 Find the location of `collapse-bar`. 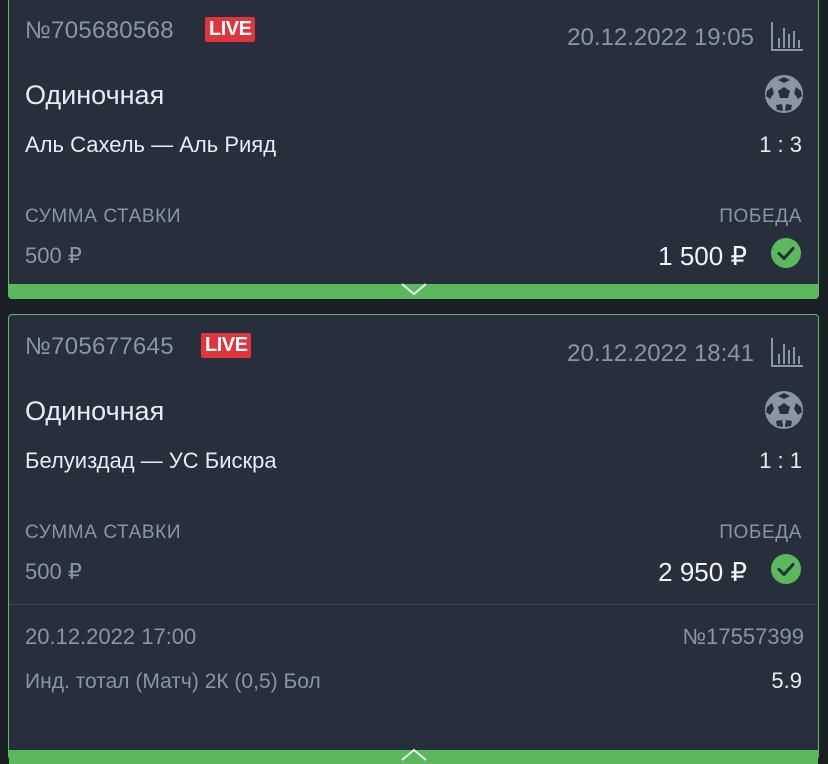

collapse-bar is located at coordinates (413, 756).